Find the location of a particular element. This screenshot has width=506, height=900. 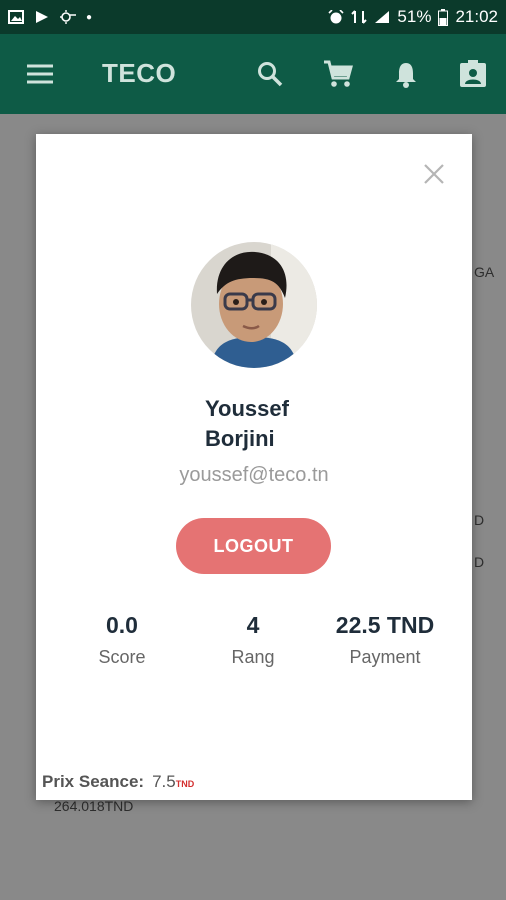

cart-icon is located at coordinates (338, 74).